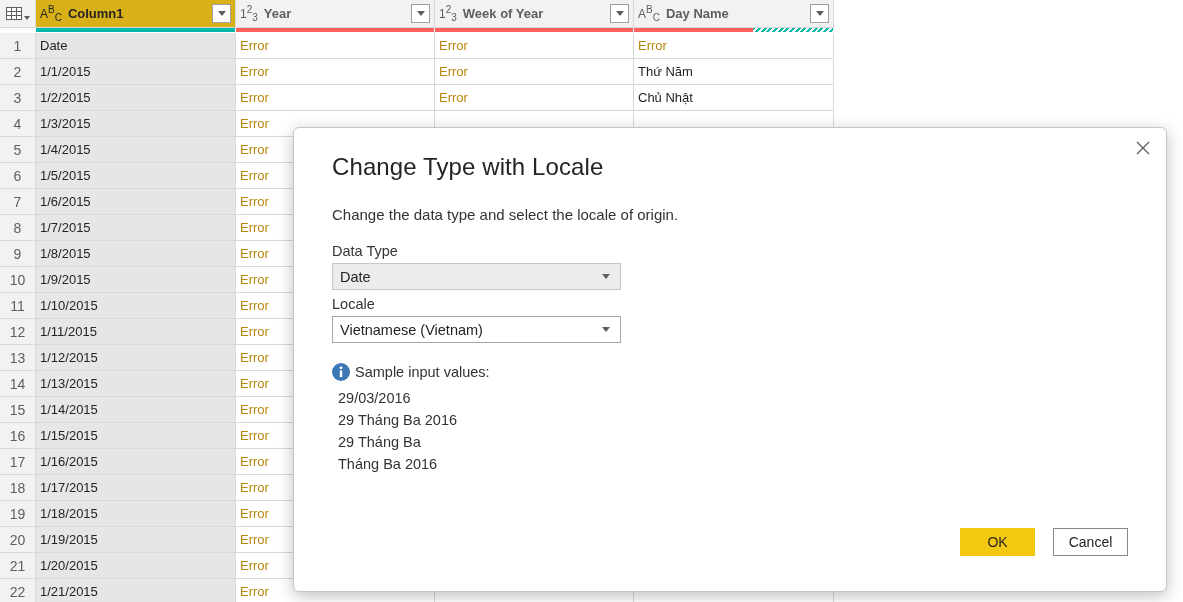 This screenshot has height=602, width=1183. I want to click on row-number: 9, so click(18, 254).